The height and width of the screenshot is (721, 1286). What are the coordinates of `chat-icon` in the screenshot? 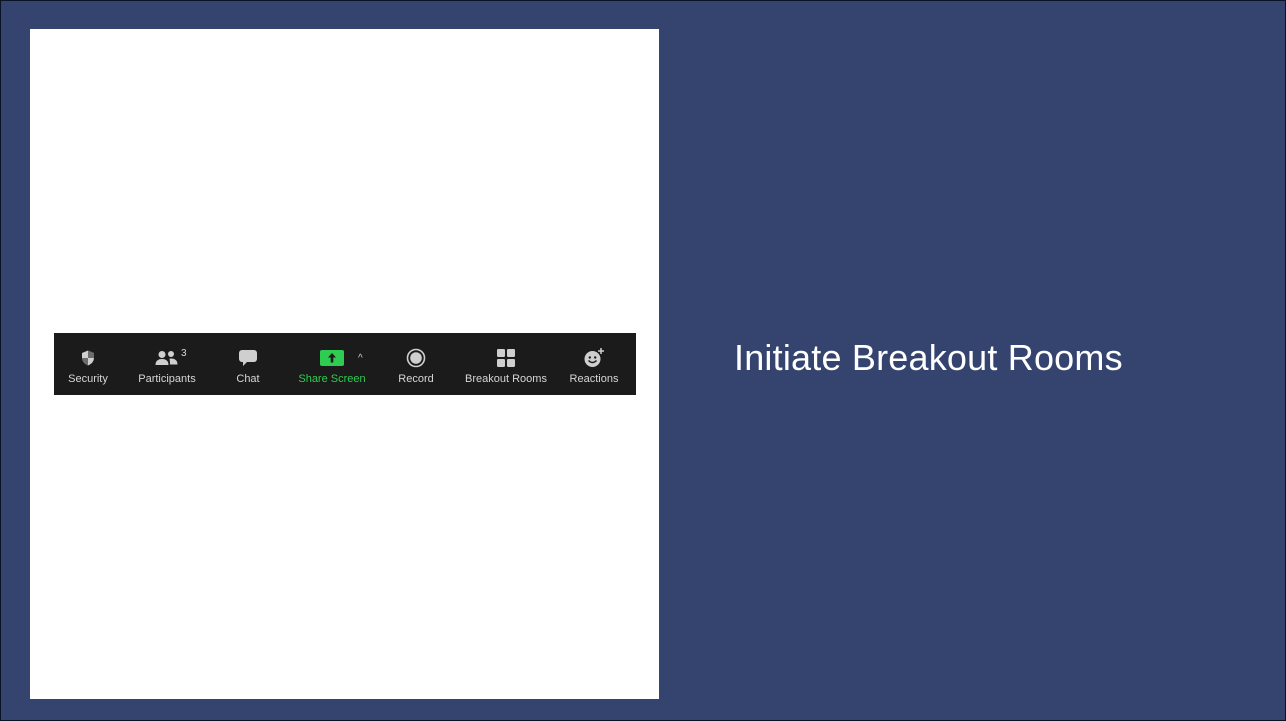 It's located at (248, 358).